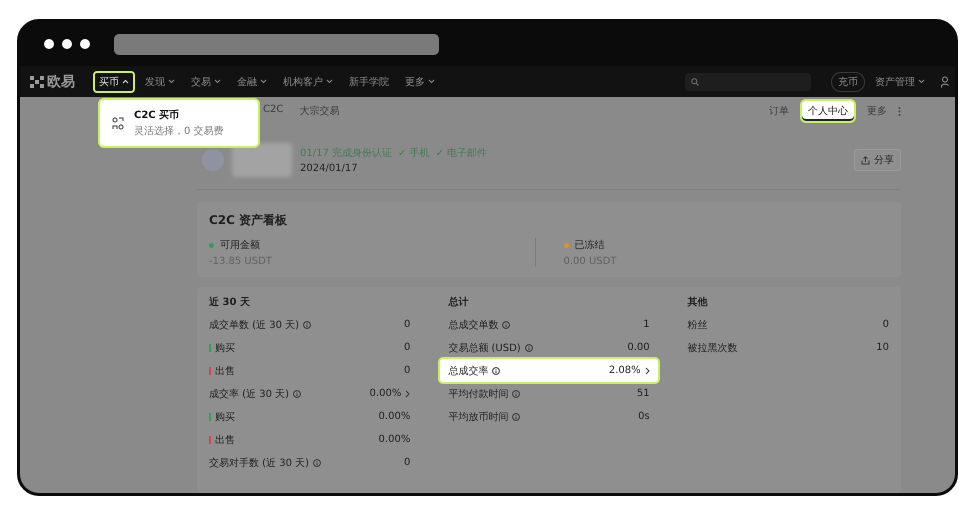  I want to click on info-icon, so click(496, 370).